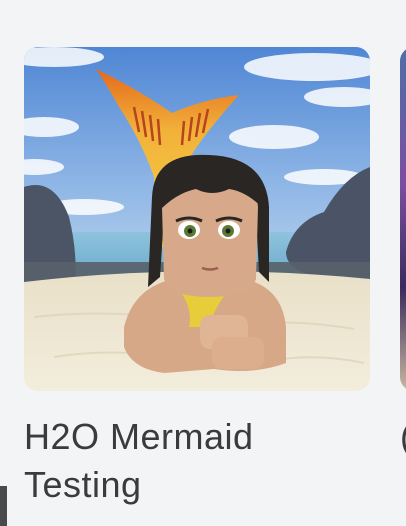  What do you see at coordinates (3, 506) in the screenshot?
I see `scroll-handle` at bounding box center [3, 506].